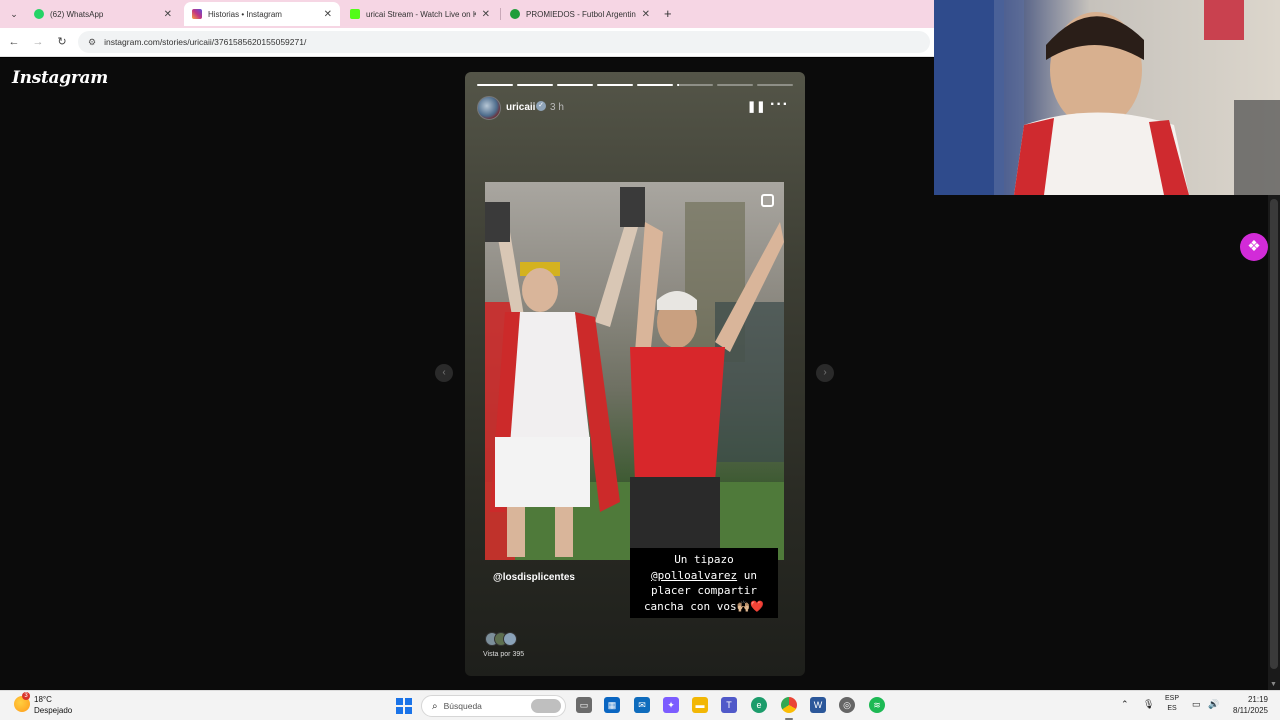 The height and width of the screenshot is (720, 1280). I want to click on forward-button: →, so click(38, 42).